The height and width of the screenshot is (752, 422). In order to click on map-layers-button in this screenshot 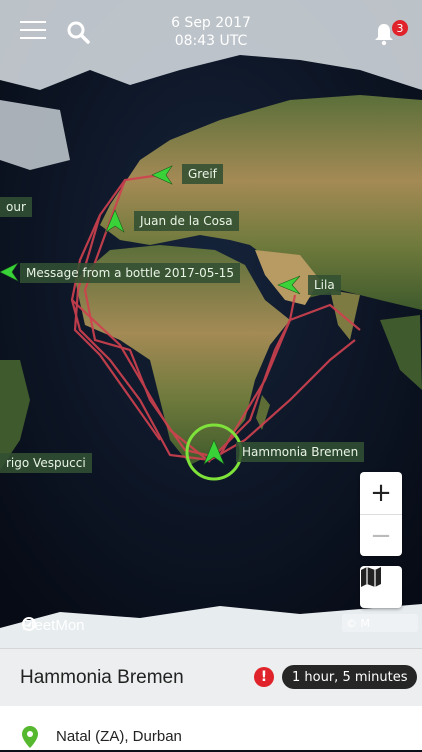, I will do `click(381, 587)`.